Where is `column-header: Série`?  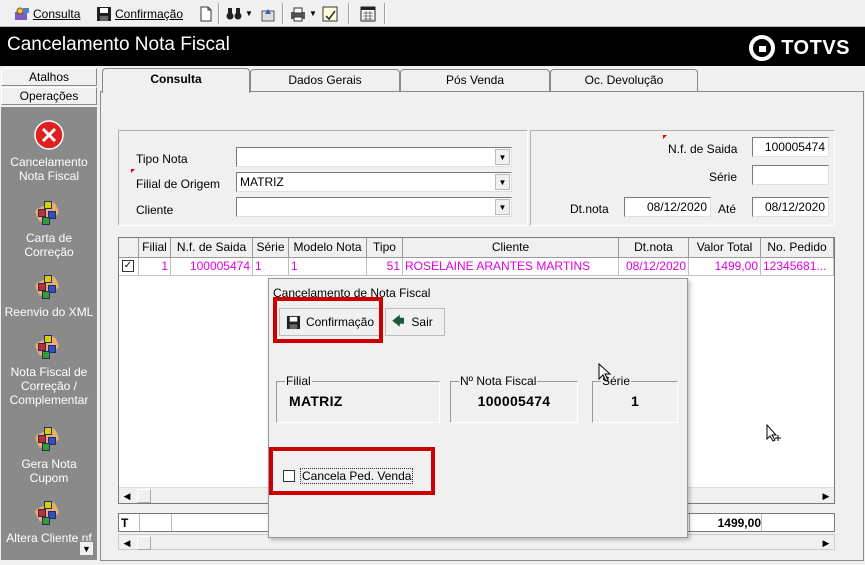 column-header: Série is located at coordinates (271, 248).